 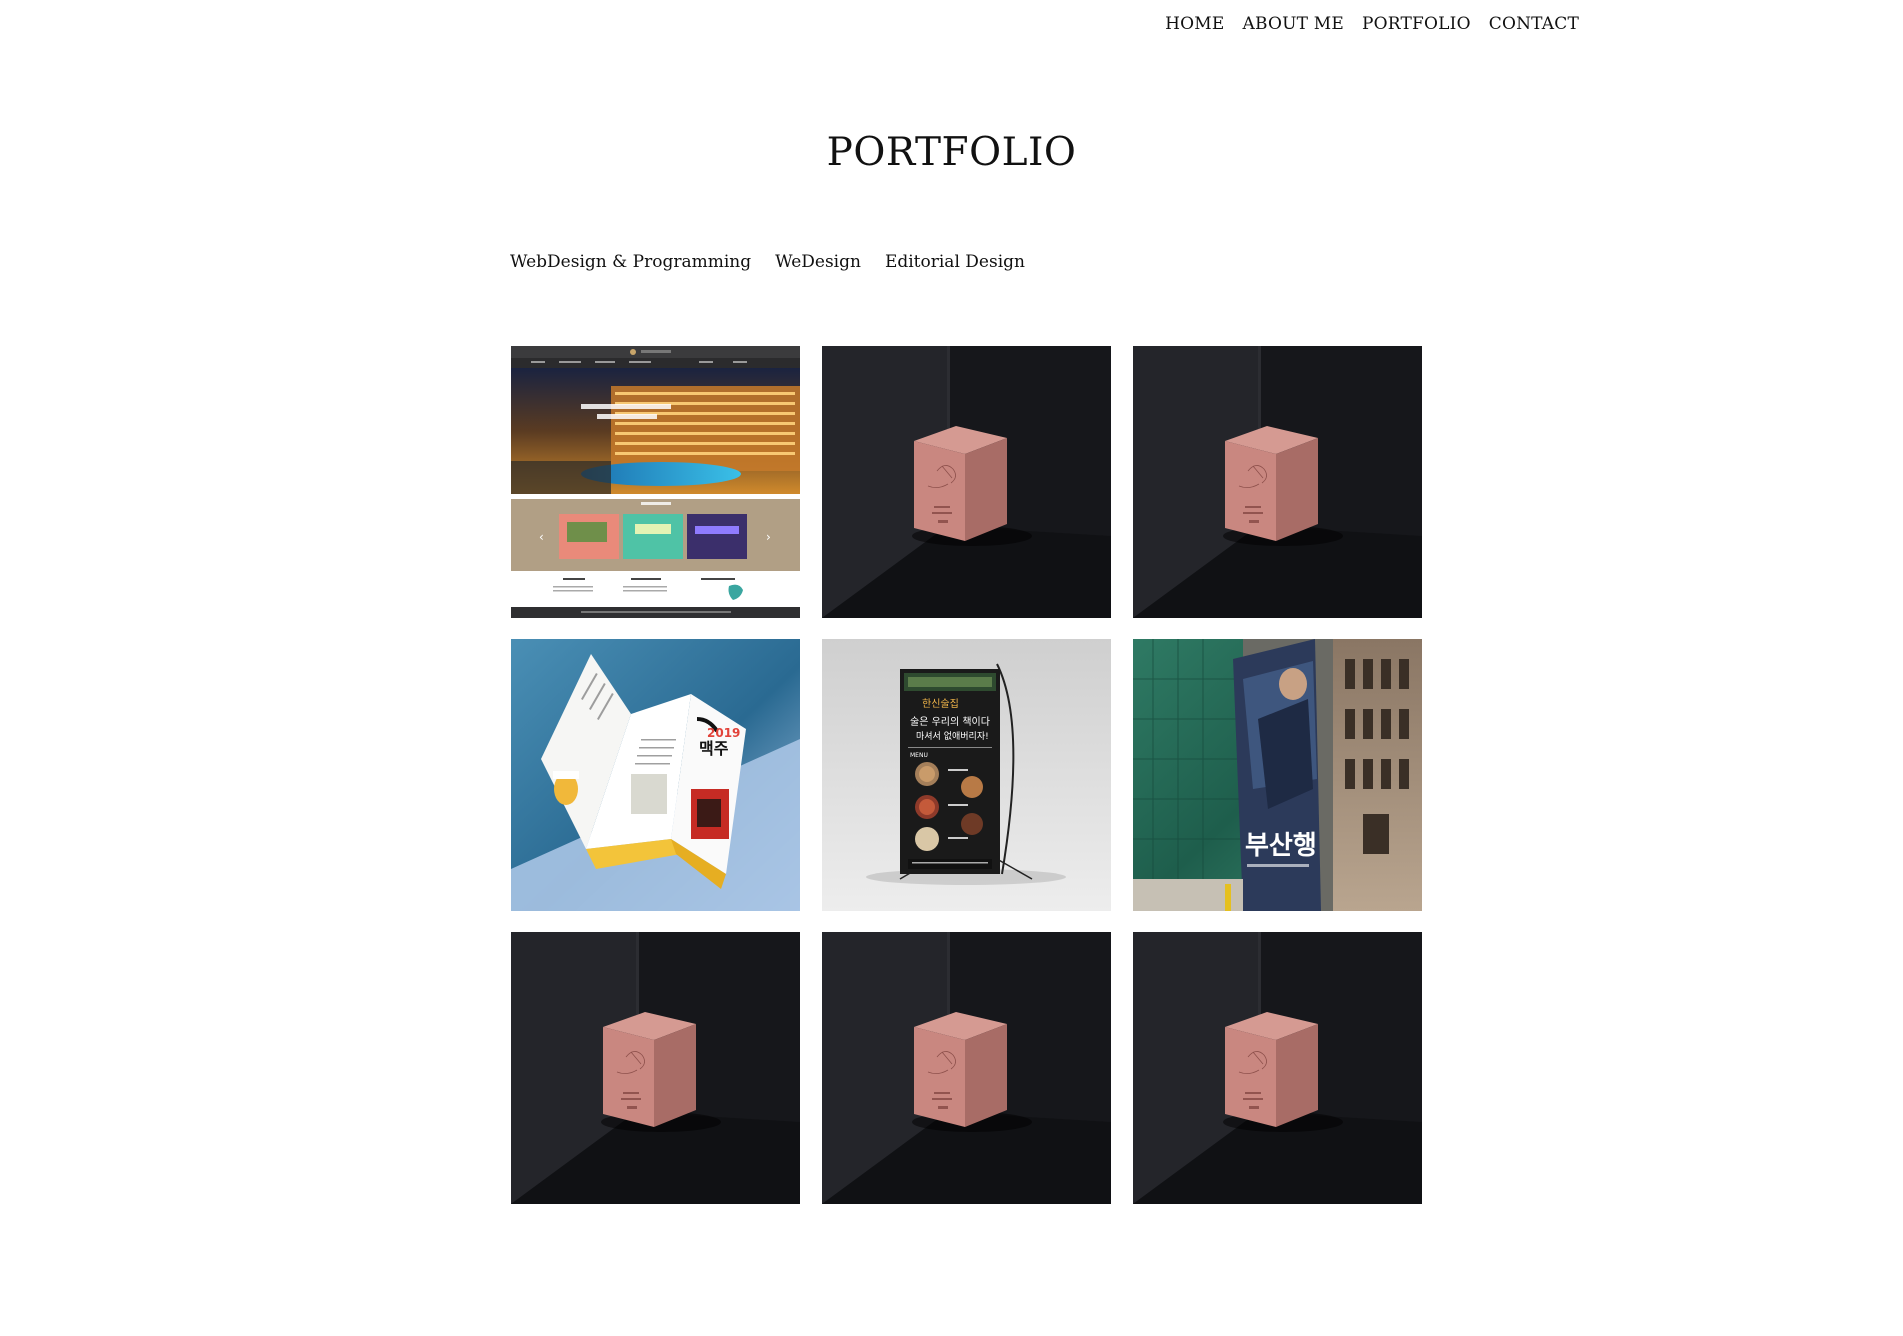 I want to click on page-title: PORTFOLIO, so click(x=951, y=152).